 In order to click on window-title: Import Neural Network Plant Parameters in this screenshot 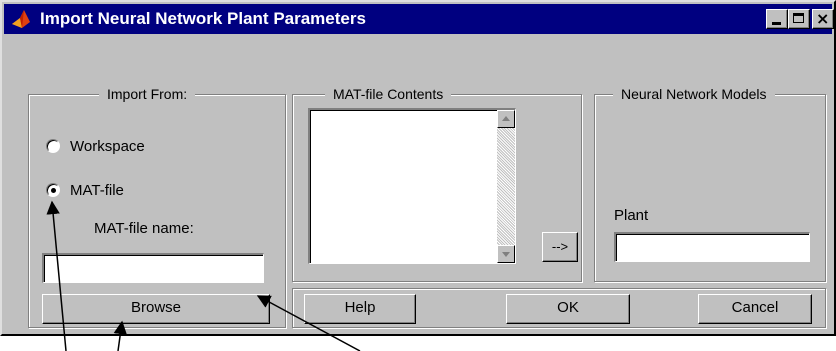, I will do `click(203, 18)`.